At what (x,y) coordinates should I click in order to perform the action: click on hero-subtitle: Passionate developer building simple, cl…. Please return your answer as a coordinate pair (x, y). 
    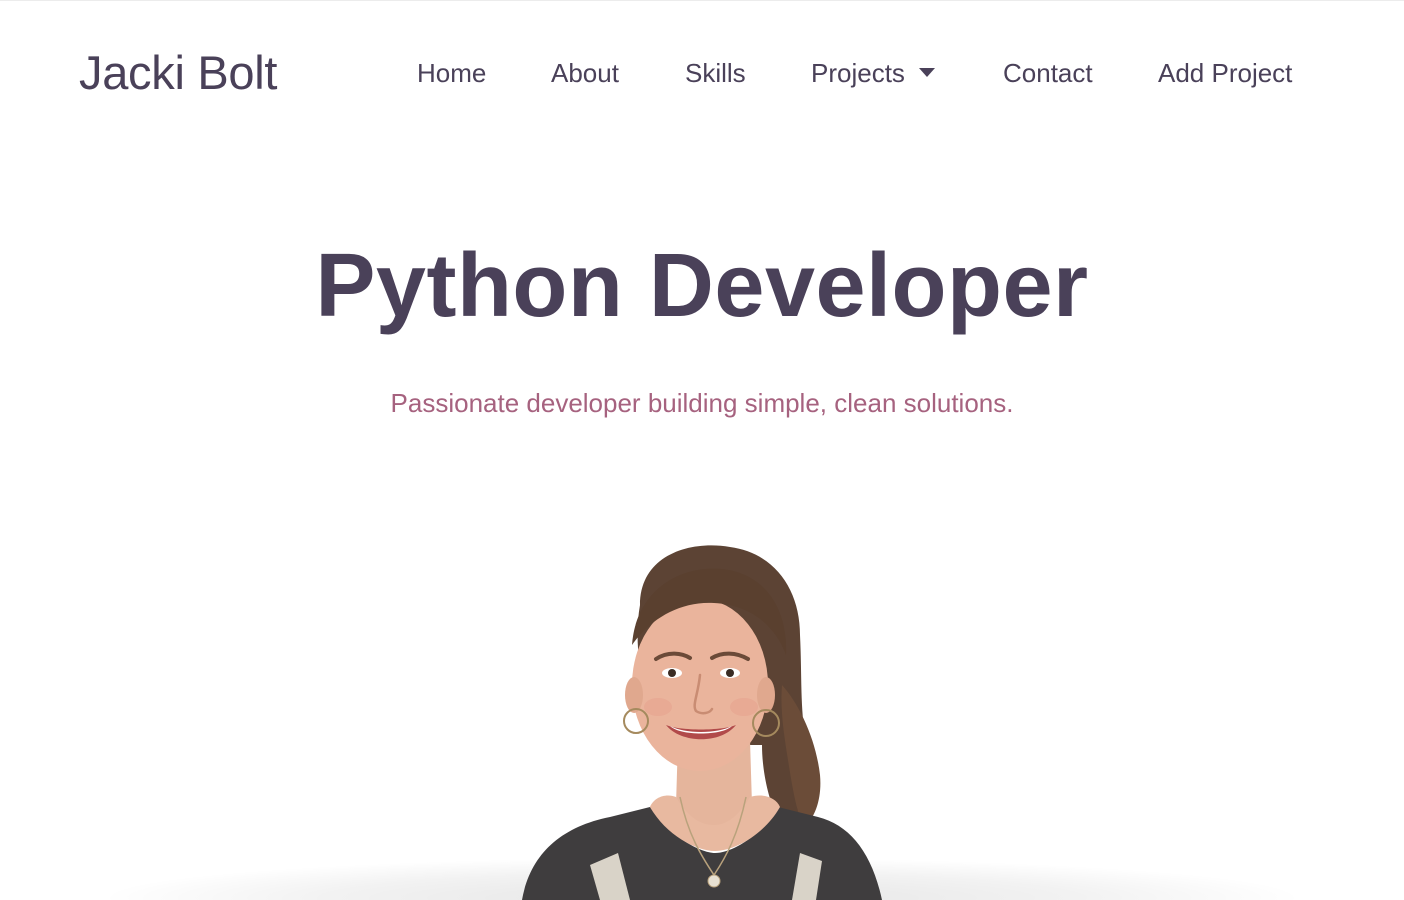
    Looking at the image, I should click on (702, 403).